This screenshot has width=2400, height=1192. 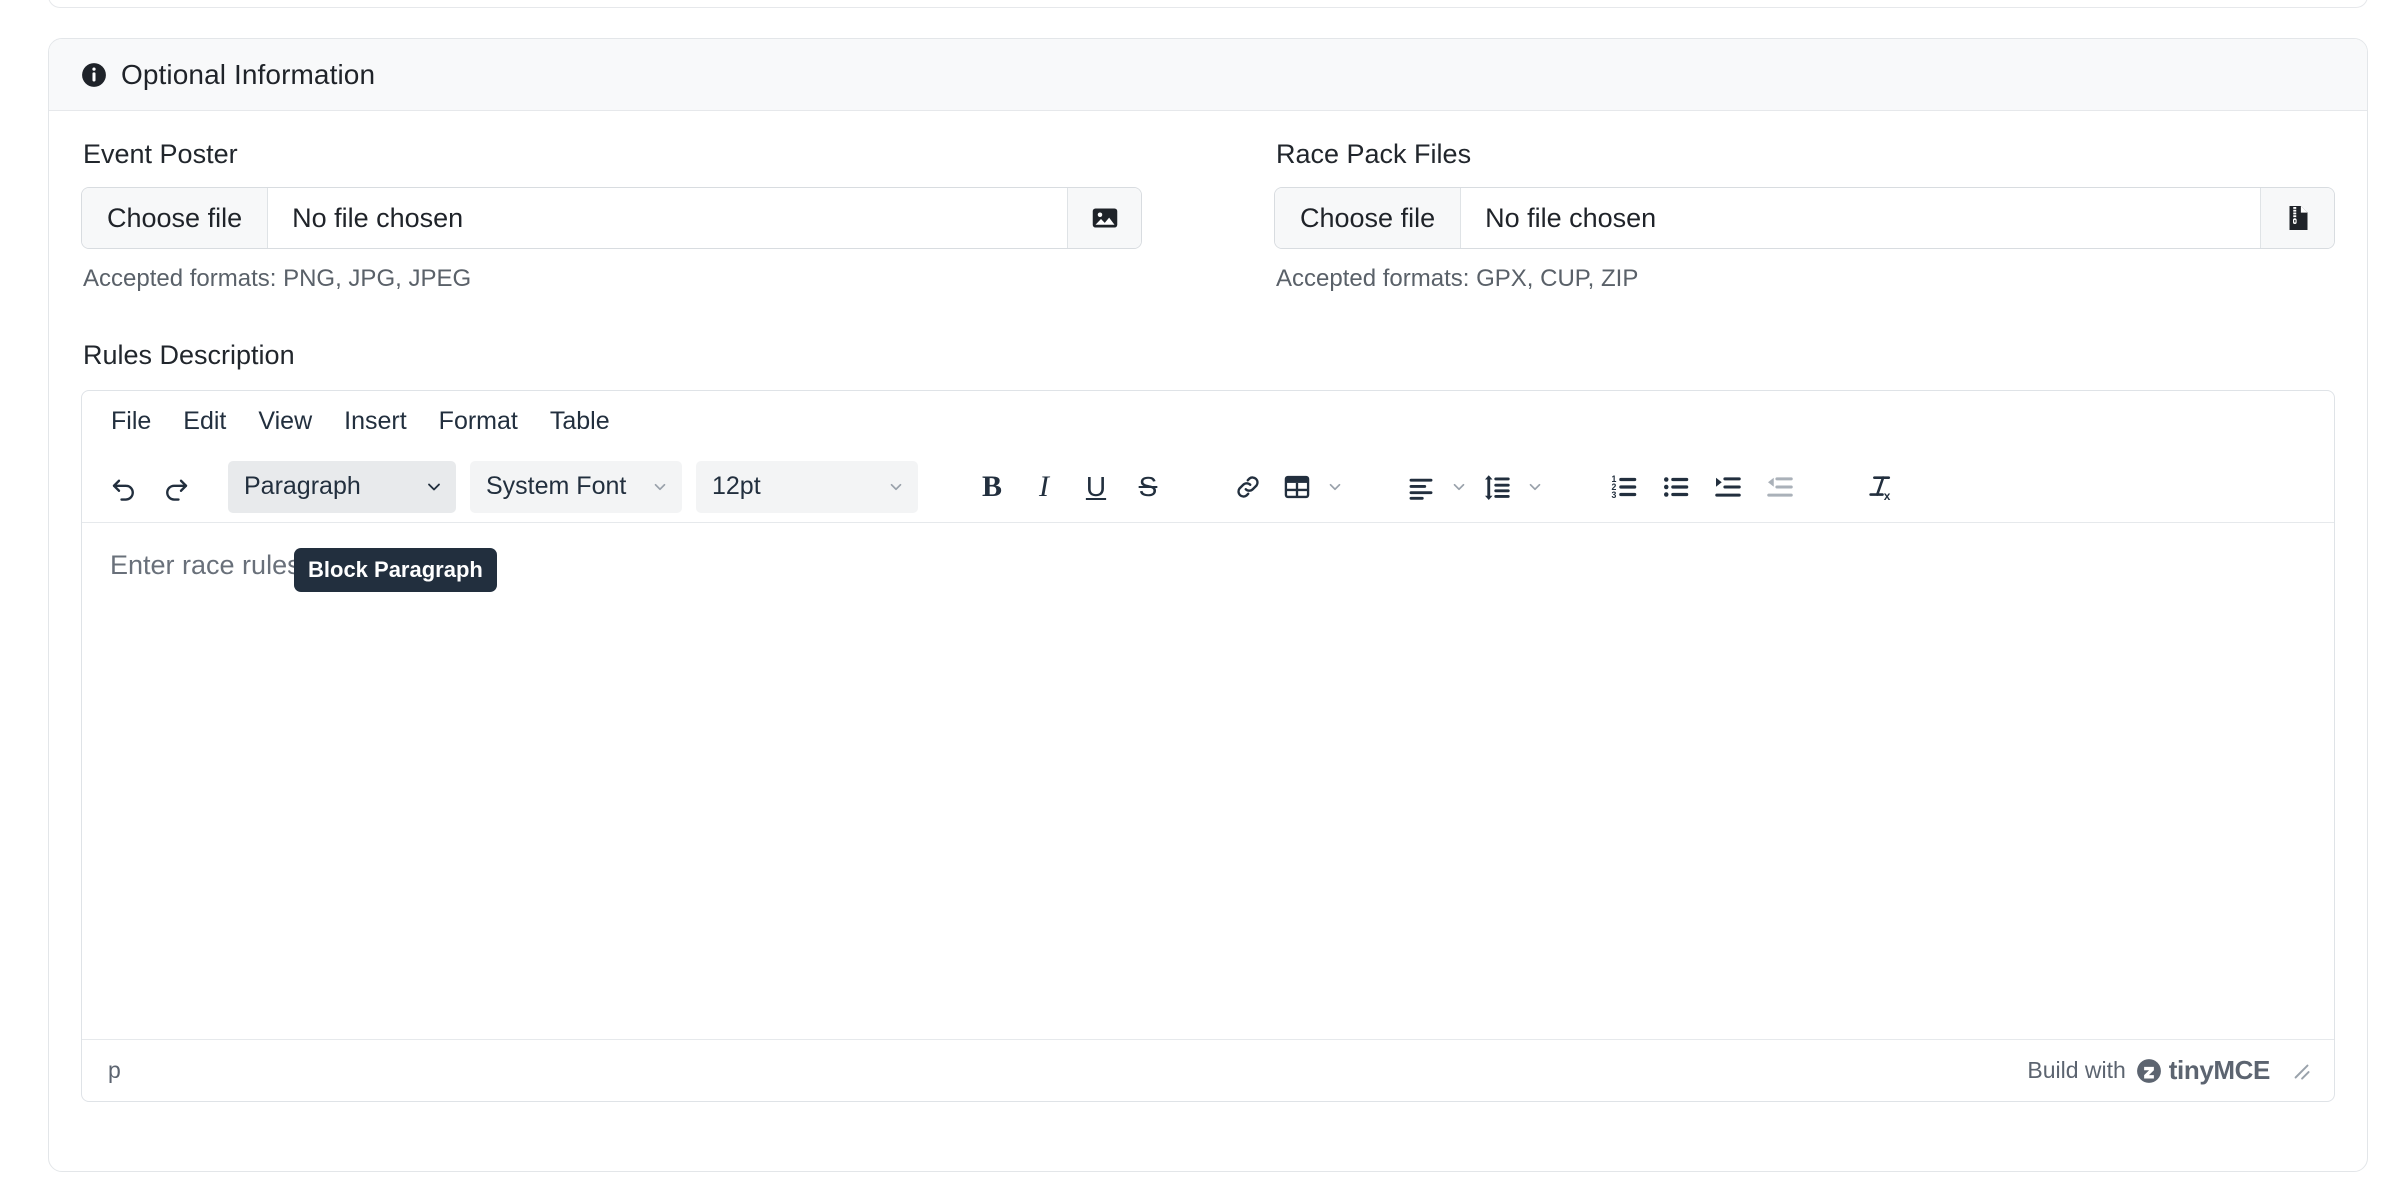 I want to click on strikethrough-label: S, so click(x=1148, y=486).